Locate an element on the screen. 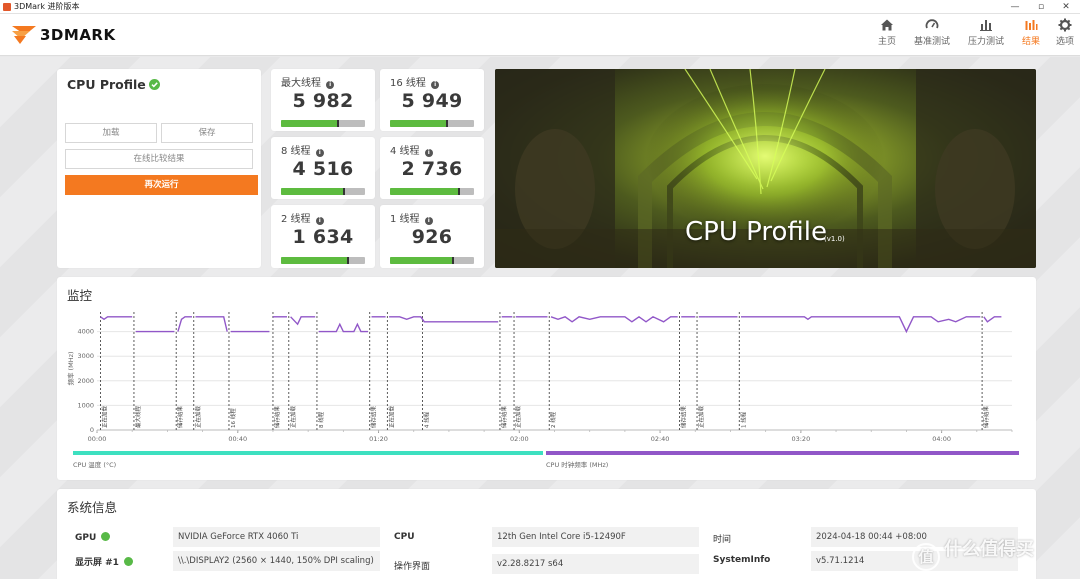 Image resolution: width=1080 pixels, height=579 pixels. app-header: 3DMARK 主页 基准测试 压力测试 结果 选项 is located at coordinates (540, 35).